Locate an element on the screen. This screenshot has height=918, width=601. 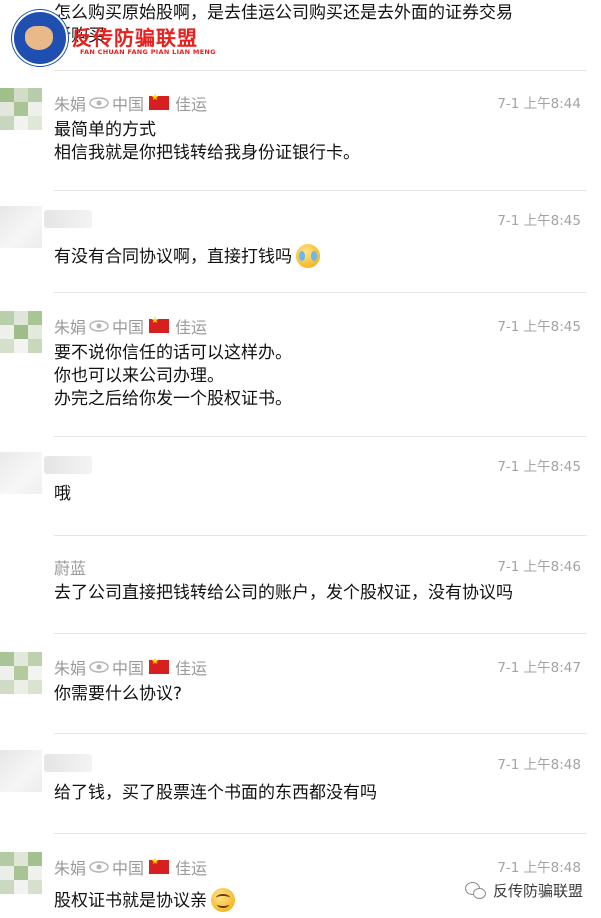
sender-name: 蔚蓝 is located at coordinates (70, 567).